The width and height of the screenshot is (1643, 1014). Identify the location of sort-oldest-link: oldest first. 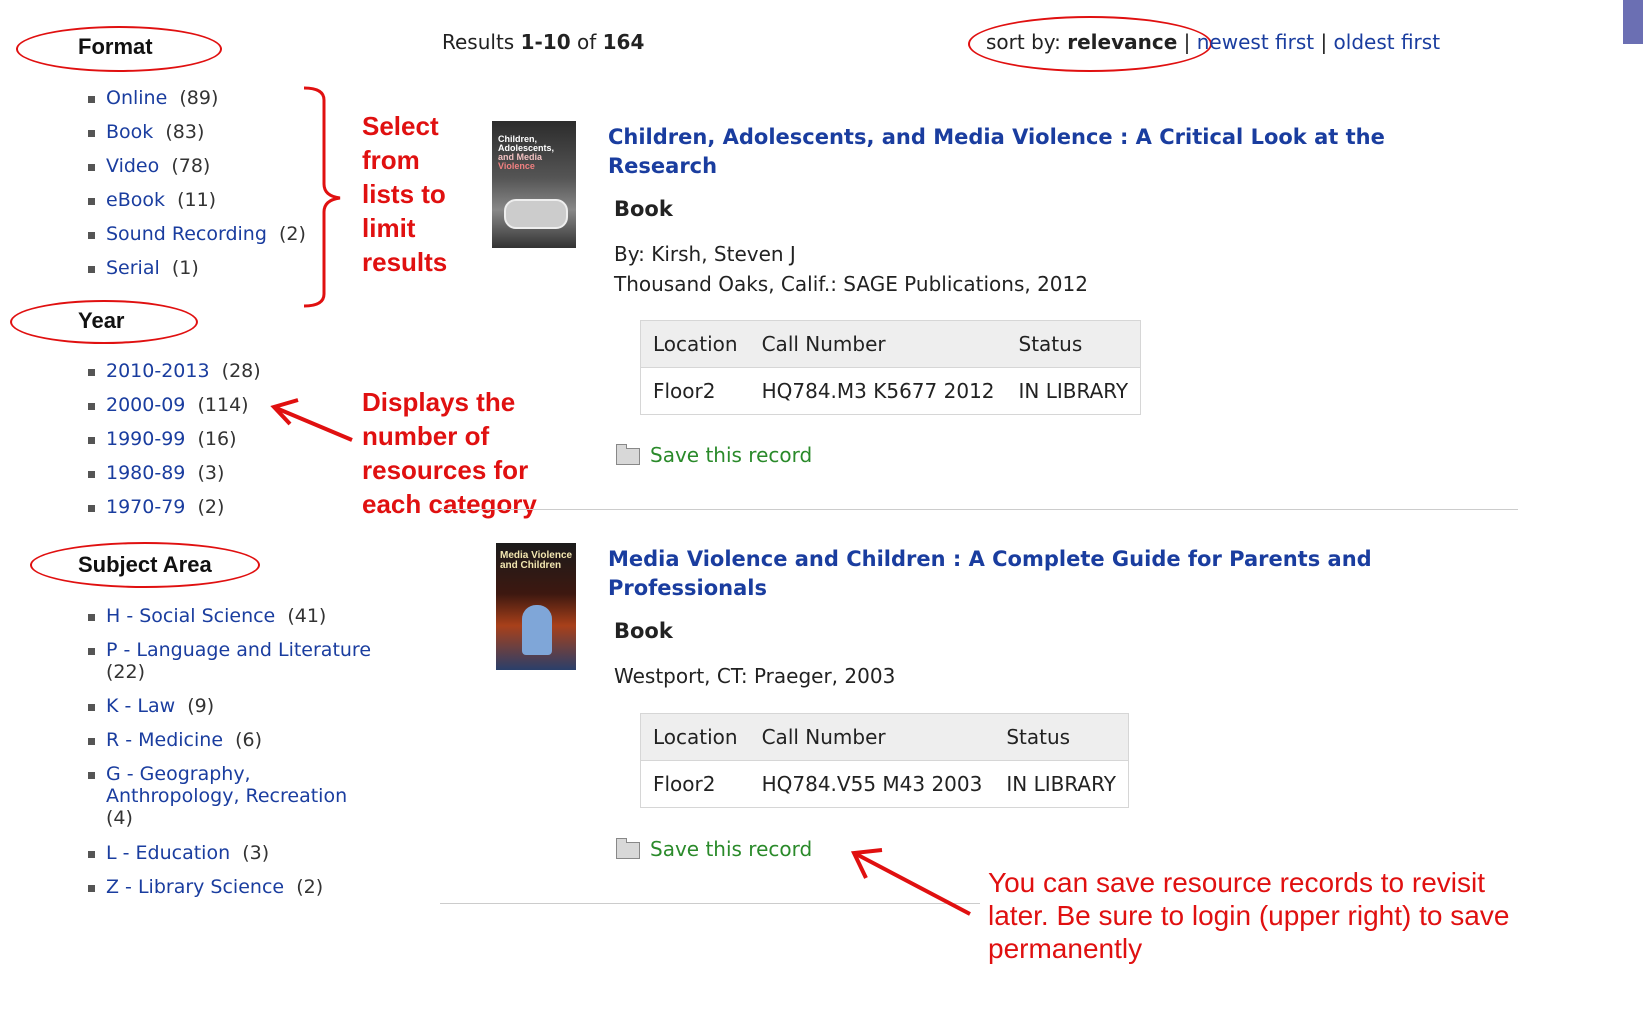
(1387, 42).